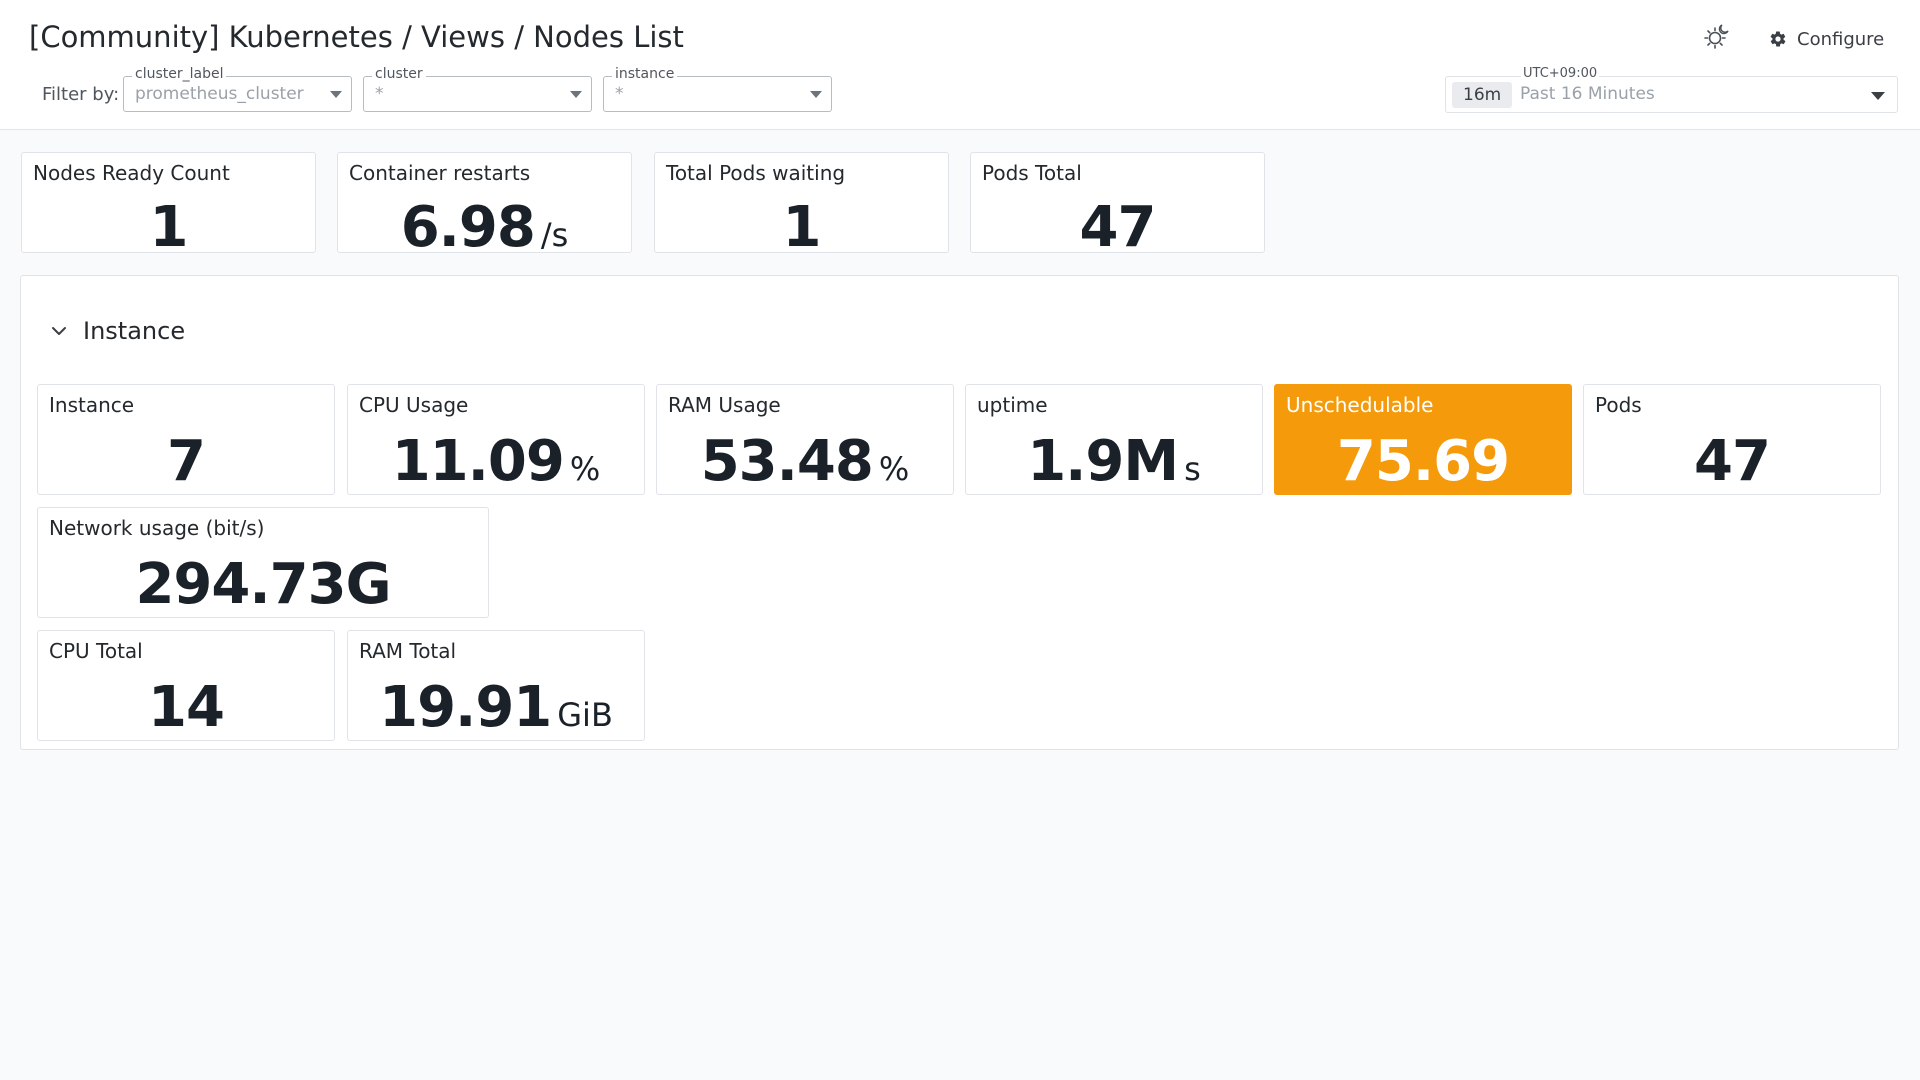 This screenshot has width=1920, height=1080. I want to click on stat-card-pods-total: Pods Total 47, so click(1117, 206).